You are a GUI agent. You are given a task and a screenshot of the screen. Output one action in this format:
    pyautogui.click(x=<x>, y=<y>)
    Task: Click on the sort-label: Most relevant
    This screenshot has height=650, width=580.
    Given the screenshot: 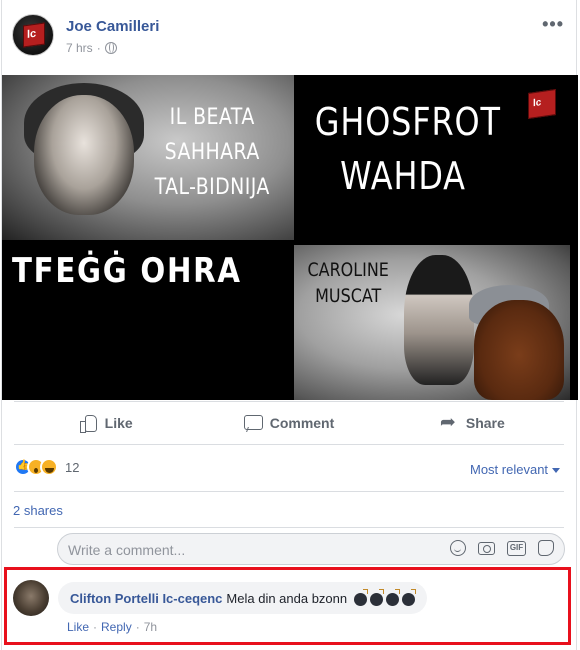 What is the action you would take?
    pyautogui.click(x=509, y=469)
    